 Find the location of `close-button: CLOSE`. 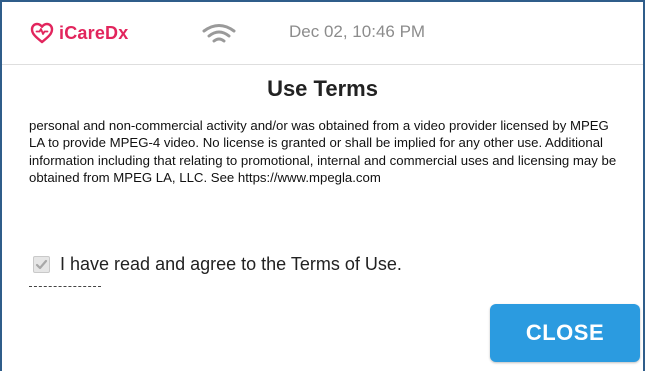

close-button: CLOSE is located at coordinates (565, 333).